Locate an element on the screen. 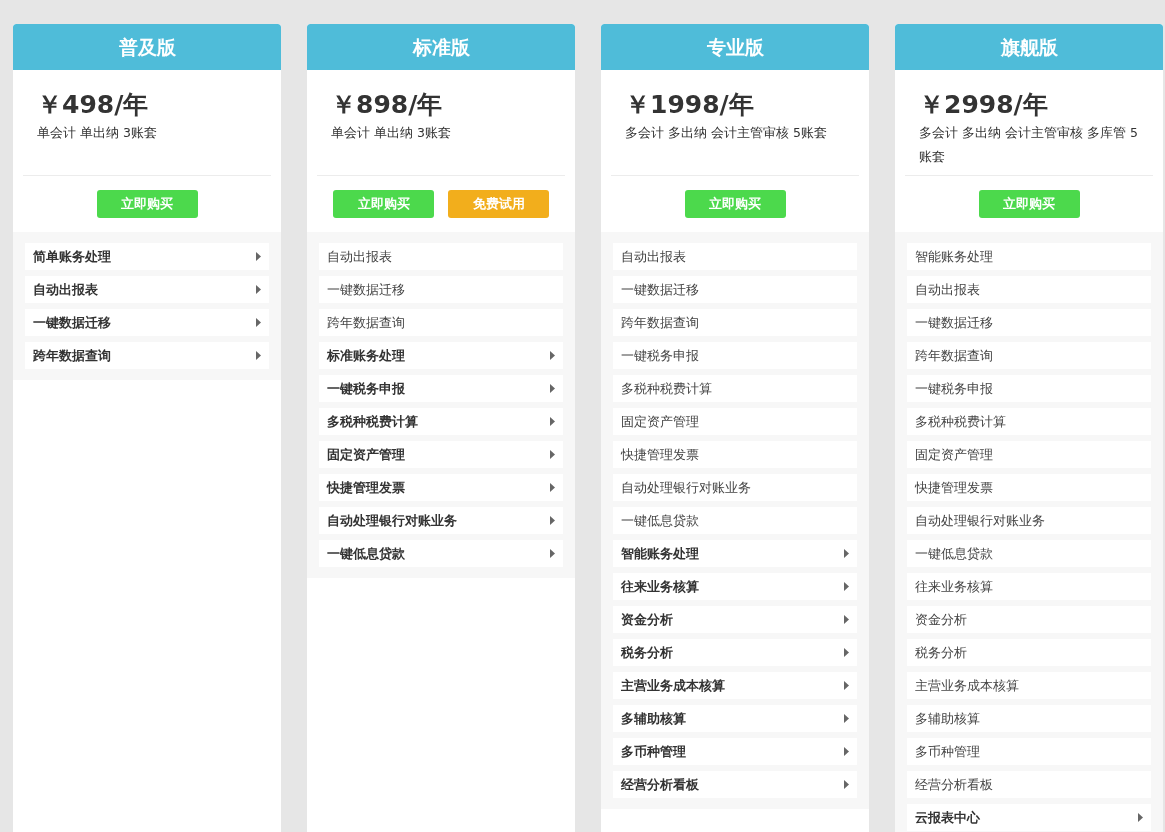 Image resolution: width=1165 pixels, height=832 pixels. feature-row: 云报表中心 is located at coordinates (1029, 817).